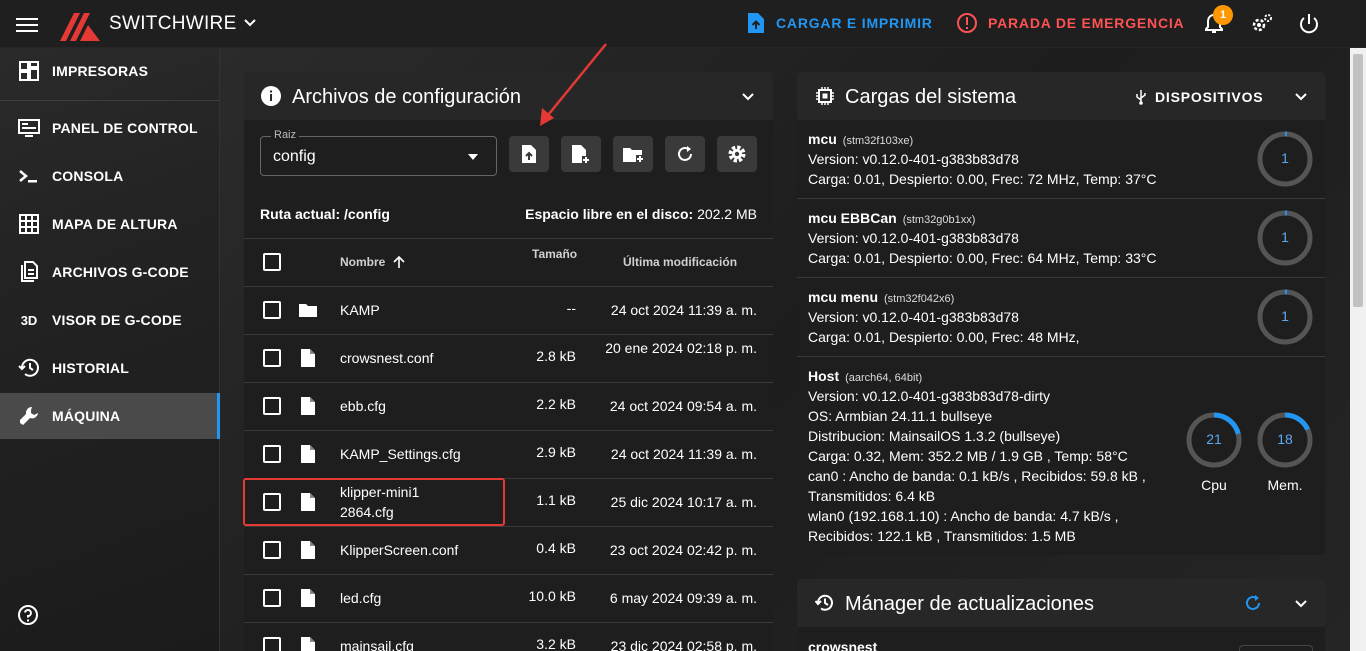 The width and height of the screenshot is (1366, 651). Describe the element at coordinates (878, 141) in the screenshot. I see `mcu-chip: (stm32f103xe)` at that location.